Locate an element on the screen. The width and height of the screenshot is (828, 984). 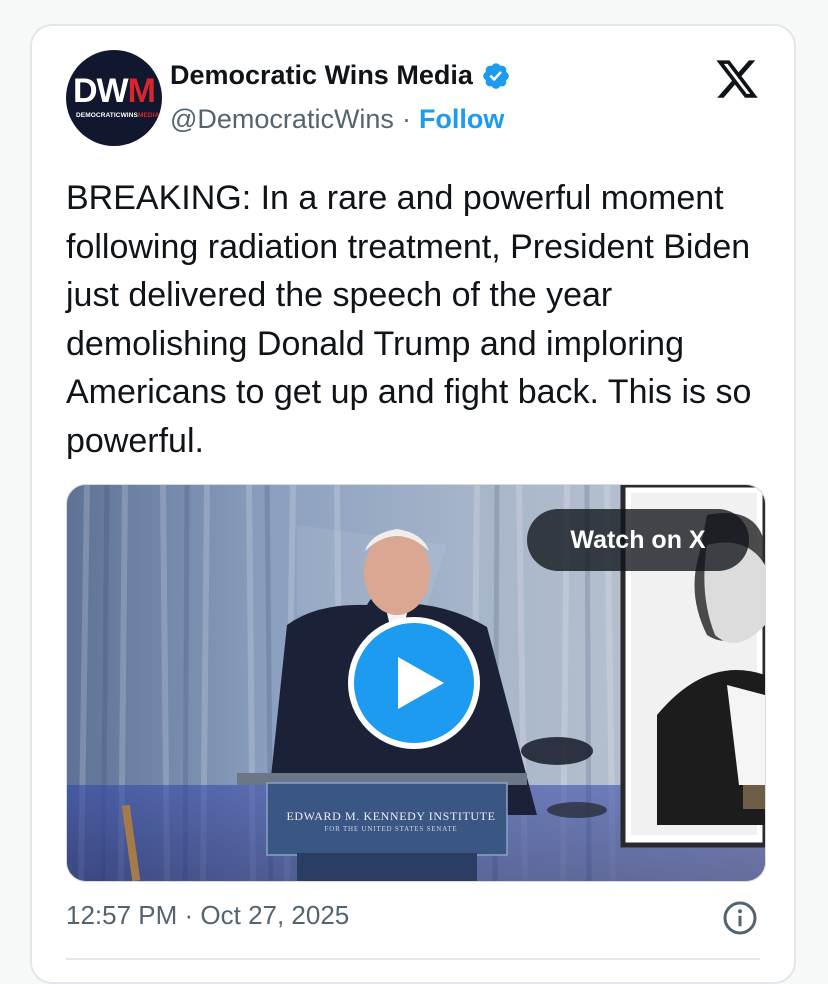
watch-on-x-button: Watch on X is located at coordinates (638, 540).